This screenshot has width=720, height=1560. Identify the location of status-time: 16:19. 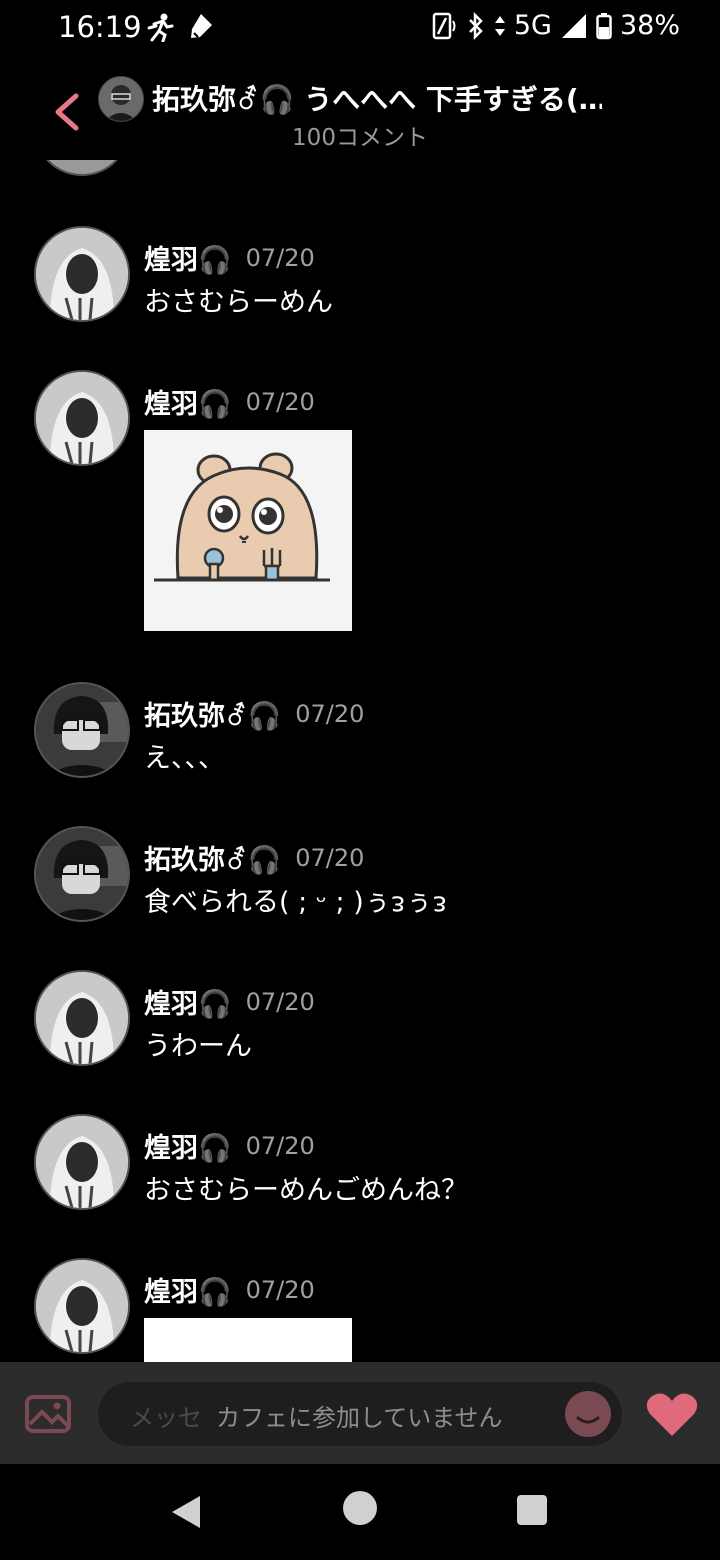
(100, 27).